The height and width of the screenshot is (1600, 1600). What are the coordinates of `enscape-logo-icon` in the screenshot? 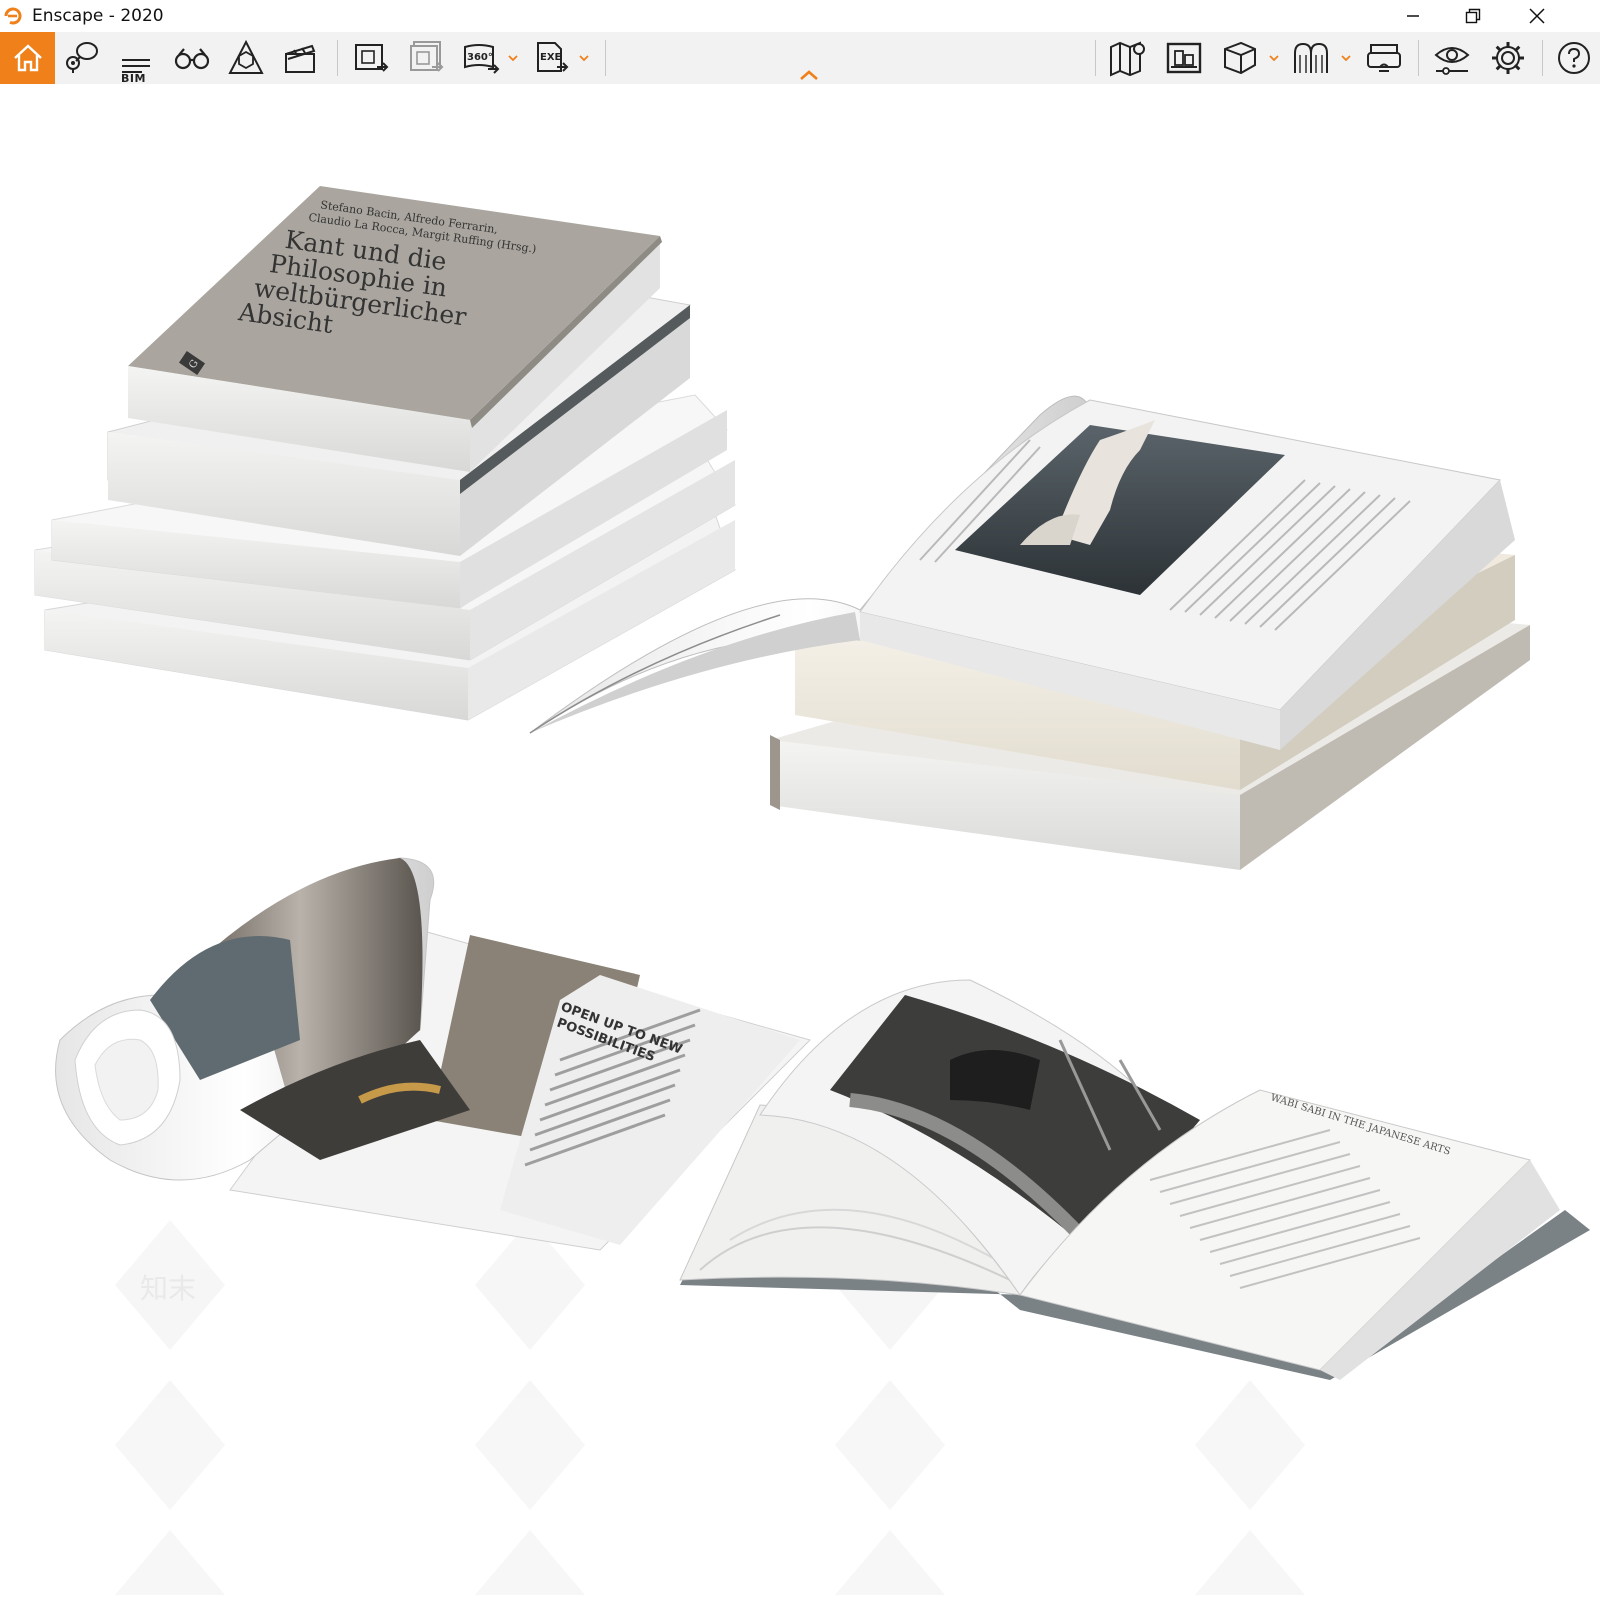 It's located at (13, 16).